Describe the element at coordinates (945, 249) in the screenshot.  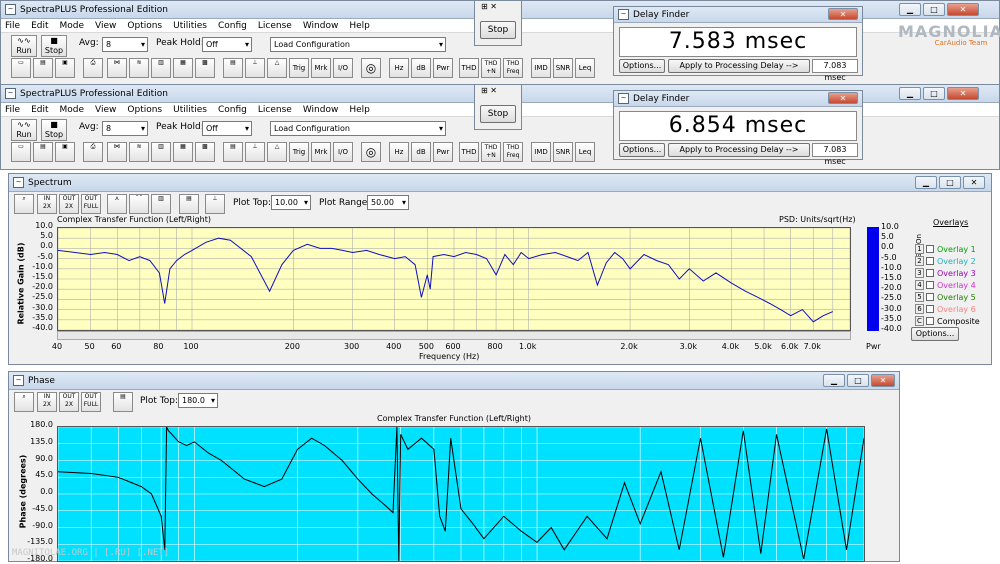
I see `overlay-item: 1 Overlay 1` at that location.